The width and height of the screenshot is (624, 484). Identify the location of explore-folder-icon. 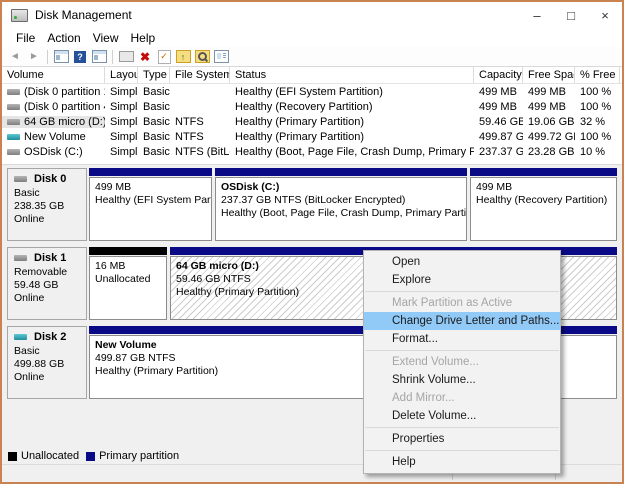
(202, 56).